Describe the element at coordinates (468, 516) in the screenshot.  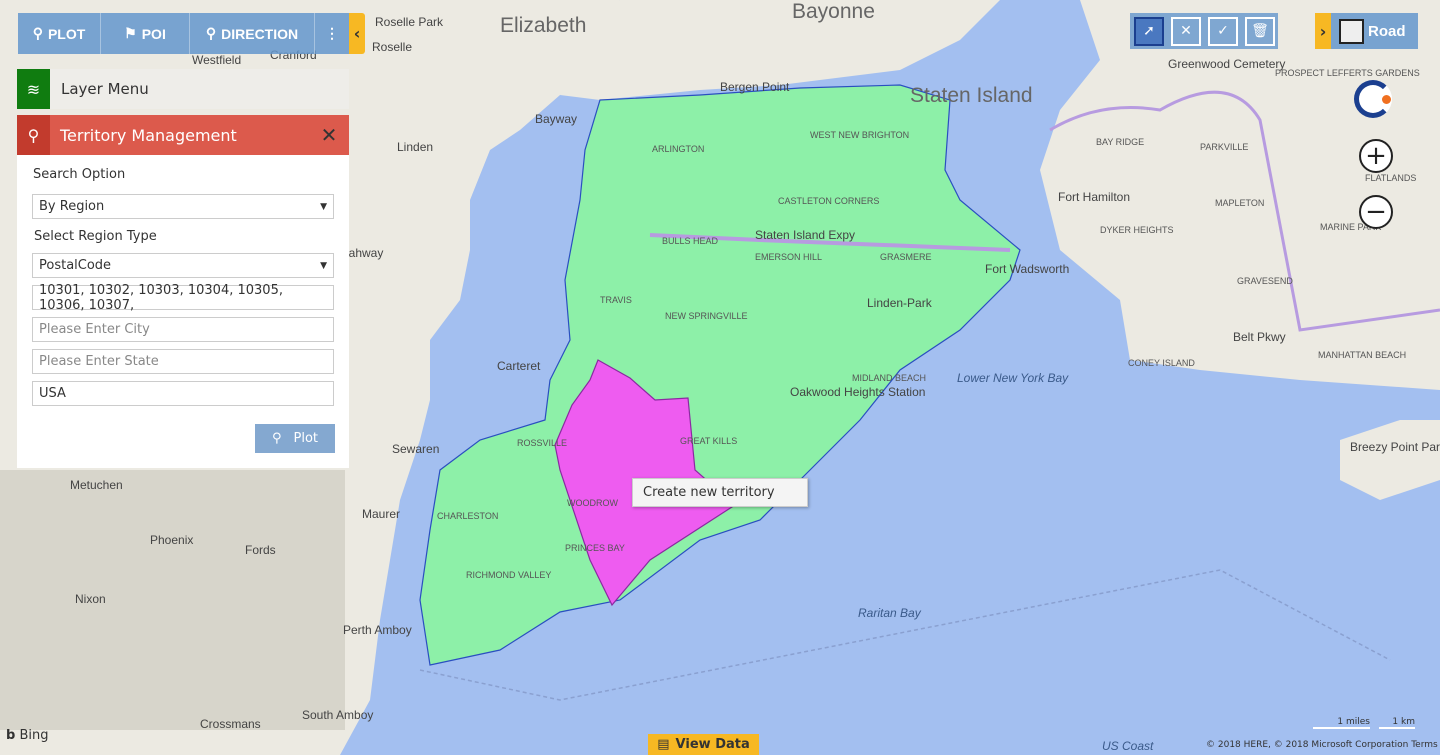
I see `map-label: CHARLESTON` at that location.